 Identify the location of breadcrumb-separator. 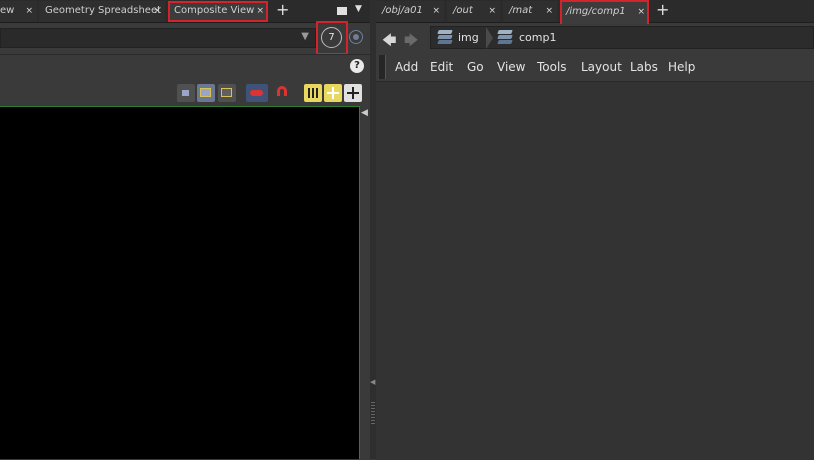
(489, 38).